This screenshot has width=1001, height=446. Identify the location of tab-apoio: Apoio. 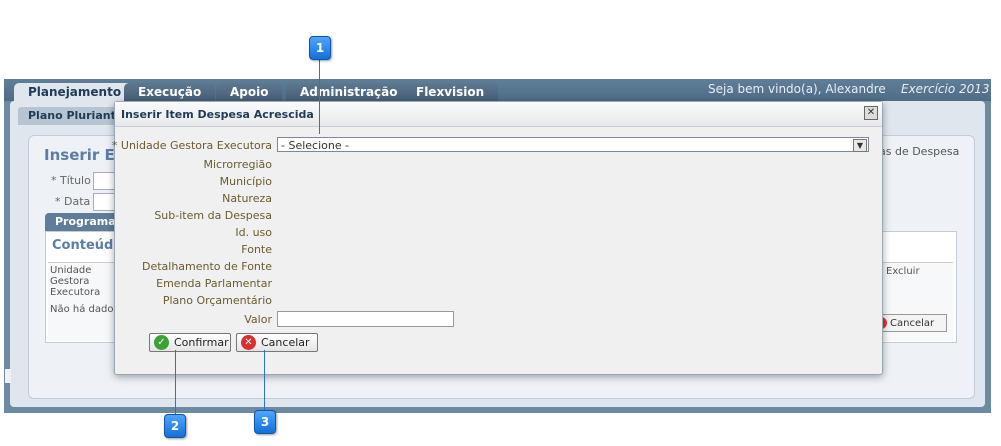
(249, 92).